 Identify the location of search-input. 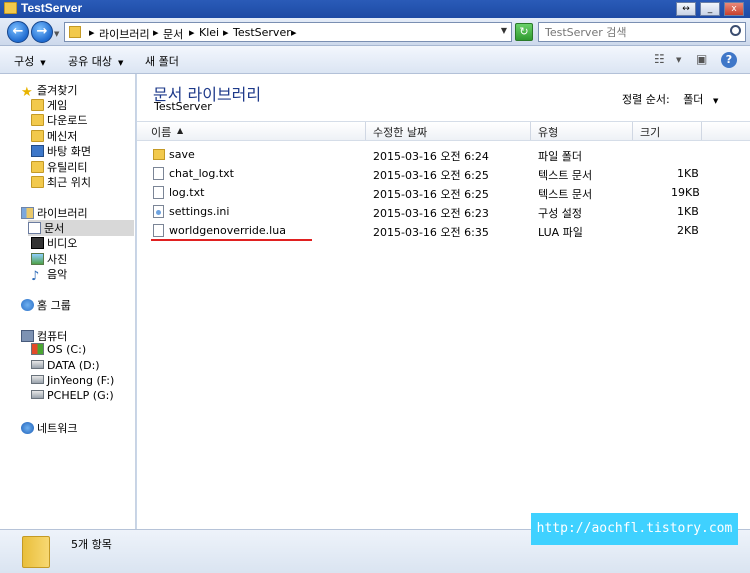
(629, 32).